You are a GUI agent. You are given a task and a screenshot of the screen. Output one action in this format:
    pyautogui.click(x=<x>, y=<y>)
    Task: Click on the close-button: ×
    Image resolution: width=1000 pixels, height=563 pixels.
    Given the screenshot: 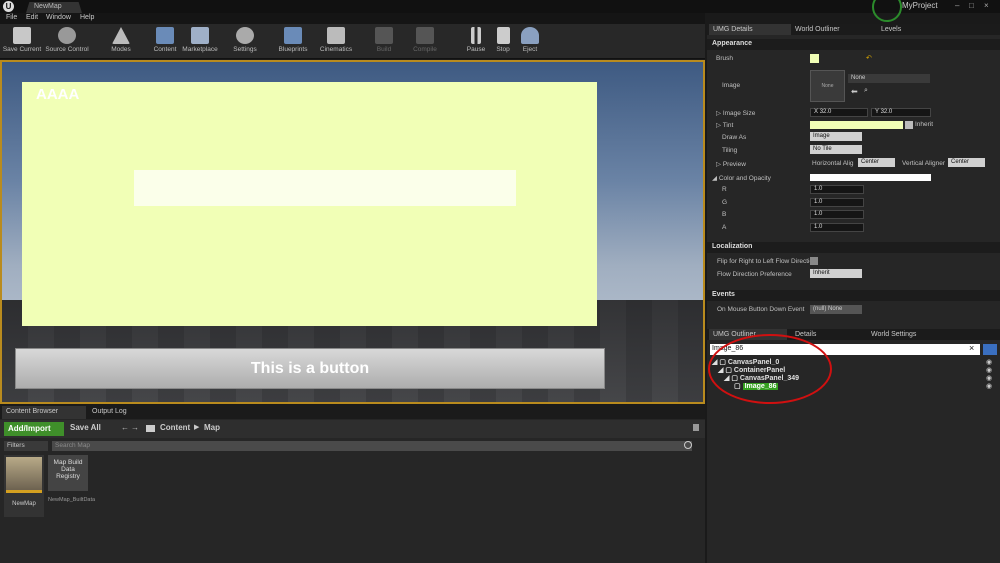 What is the action you would take?
    pyautogui.click(x=986, y=5)
    